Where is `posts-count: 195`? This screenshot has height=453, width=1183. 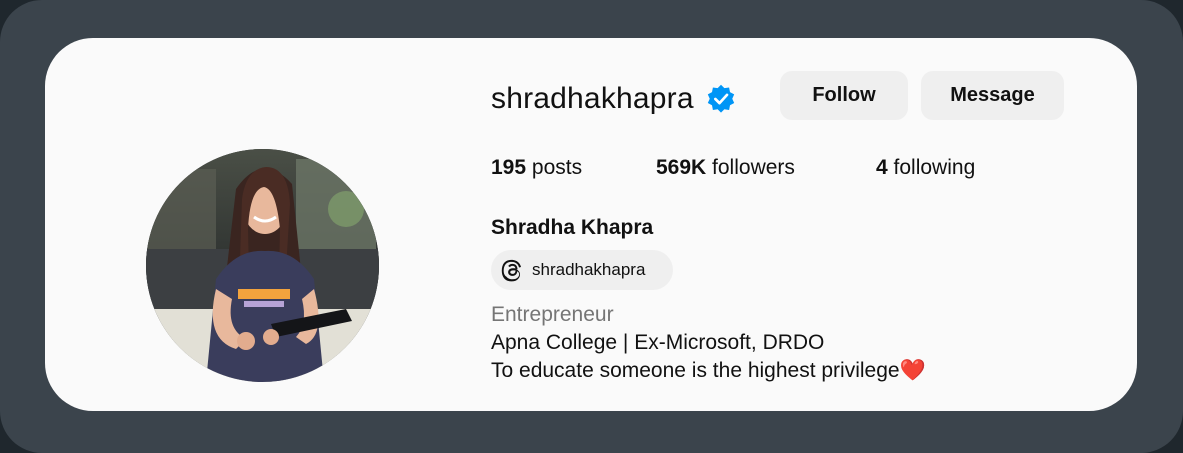
posts-count: 195 is located at coordinates (509, 167).